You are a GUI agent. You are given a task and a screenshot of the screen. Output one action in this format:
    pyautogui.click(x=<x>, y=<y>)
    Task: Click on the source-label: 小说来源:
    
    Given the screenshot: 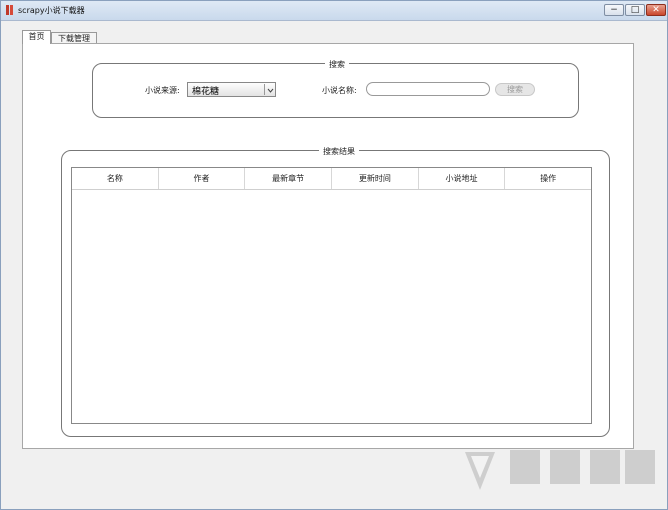 What is the action you would take?
    pyautogui.click(x=162, y=90)
    